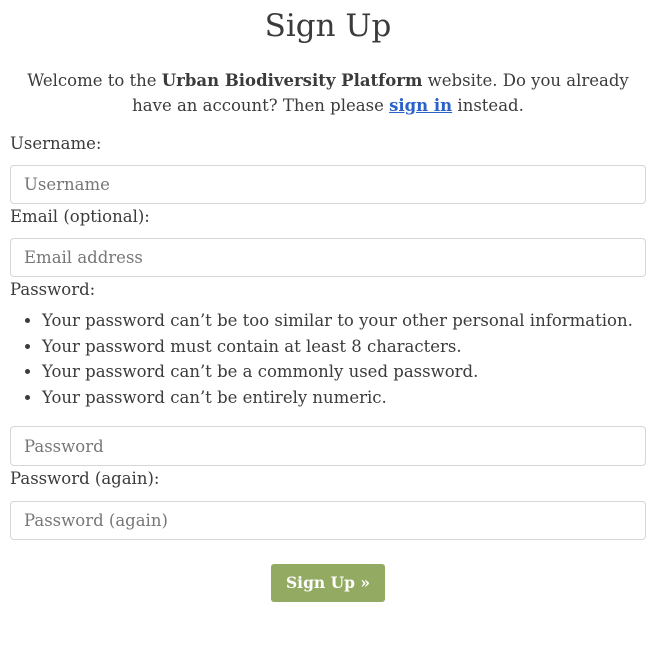  I want to click on sign-in-link: sign in, so click(420, 105).